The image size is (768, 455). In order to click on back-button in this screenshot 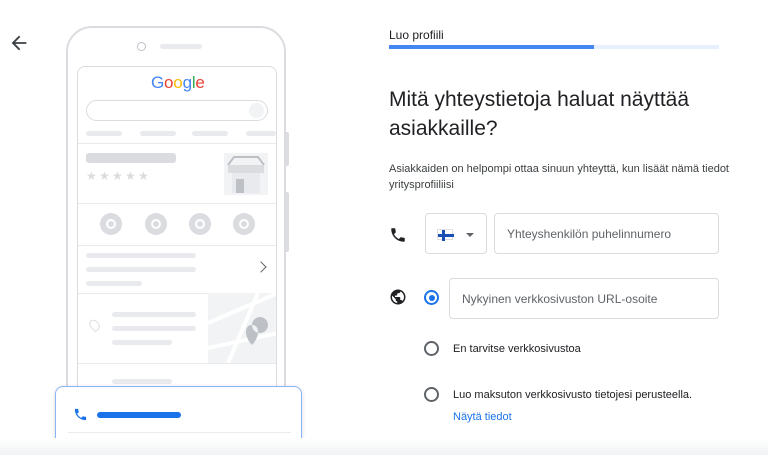, I will do `click(19, 43)`.